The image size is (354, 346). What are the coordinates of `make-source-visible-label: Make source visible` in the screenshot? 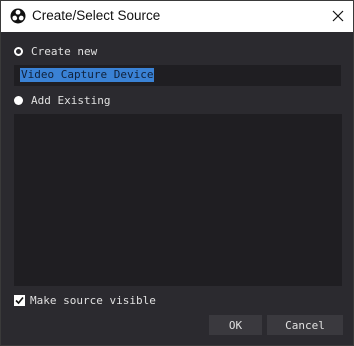 It's located at (93, 300).